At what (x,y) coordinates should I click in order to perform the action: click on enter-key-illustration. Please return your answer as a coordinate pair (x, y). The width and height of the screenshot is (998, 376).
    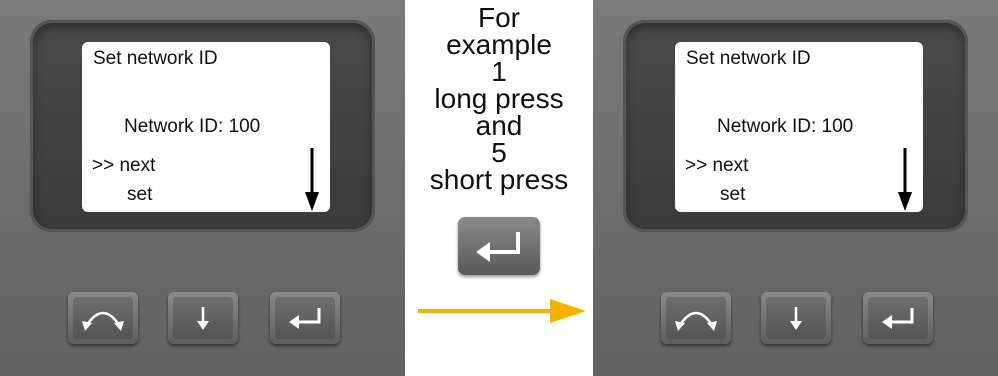
    Looking at the image, I should click on (499, 246).